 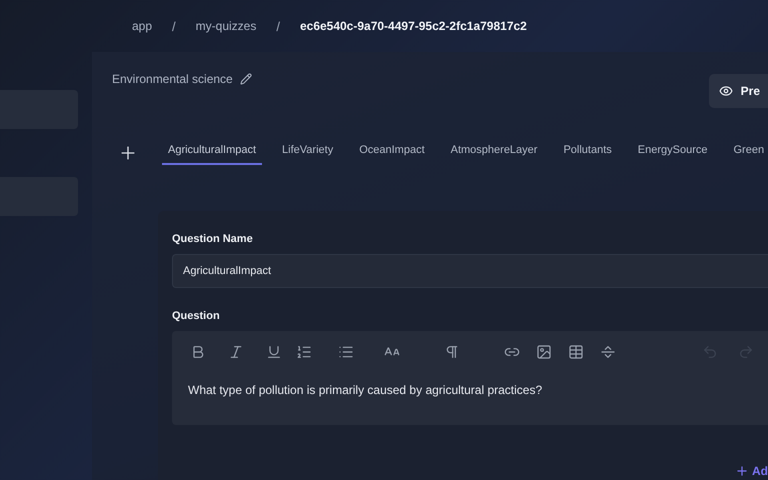 I want to click on add-button: Ad, so click(x=751, y=471).